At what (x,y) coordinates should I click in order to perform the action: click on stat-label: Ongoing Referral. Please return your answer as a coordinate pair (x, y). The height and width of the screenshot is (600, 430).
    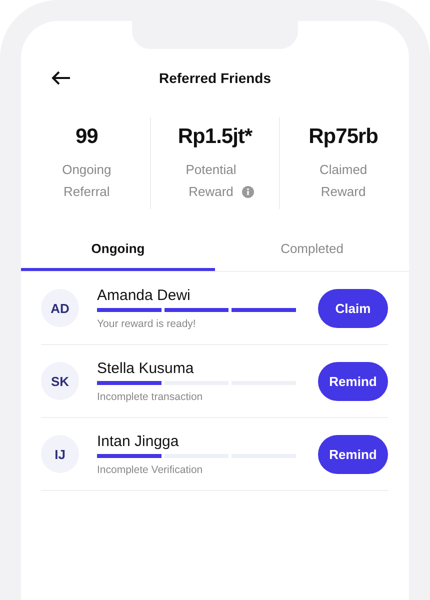
    Looking at the image, I should click on (86, 181).